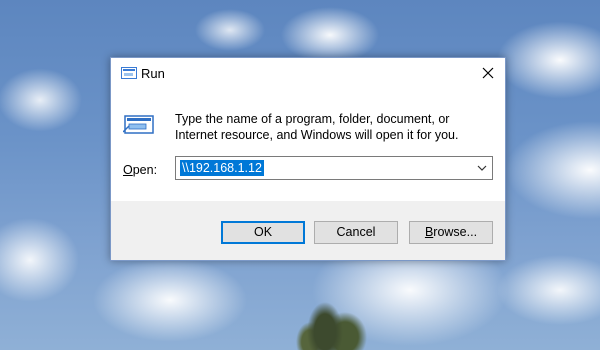  I want to click on open-label: Open:, so click(140, 170).